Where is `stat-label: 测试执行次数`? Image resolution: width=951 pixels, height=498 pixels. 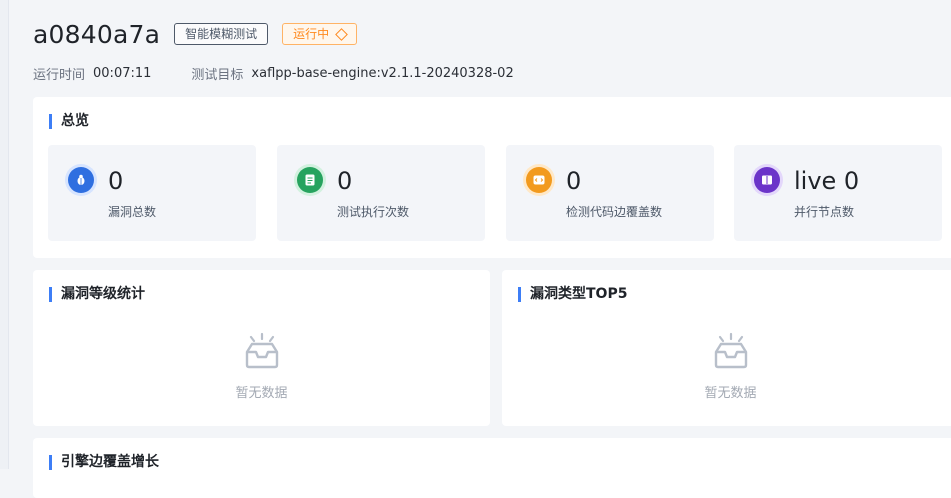
stat-label: 测试执行次数 is located at coordinates (373, 212).